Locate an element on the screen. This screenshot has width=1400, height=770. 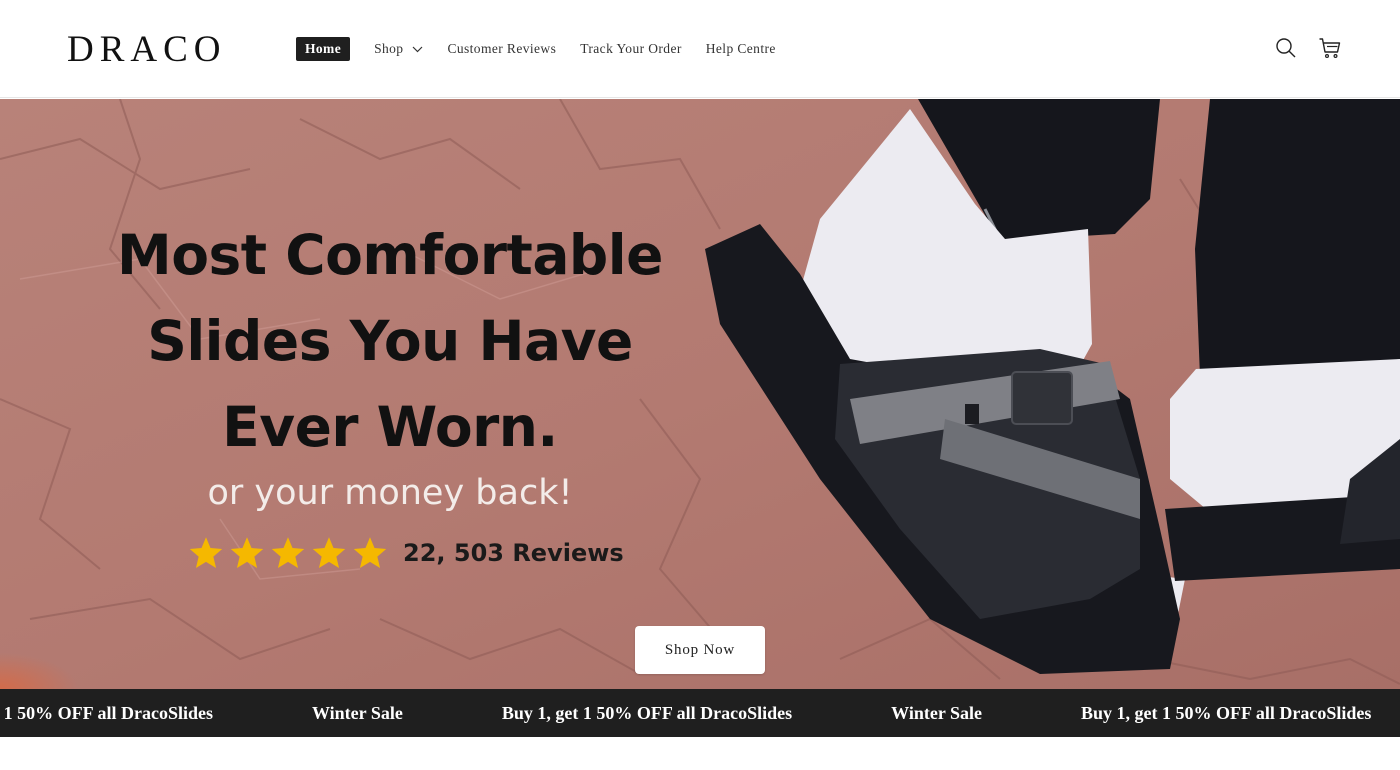
hero-headline-line-3: Ever Worn. is located at coordinates (390, 427).